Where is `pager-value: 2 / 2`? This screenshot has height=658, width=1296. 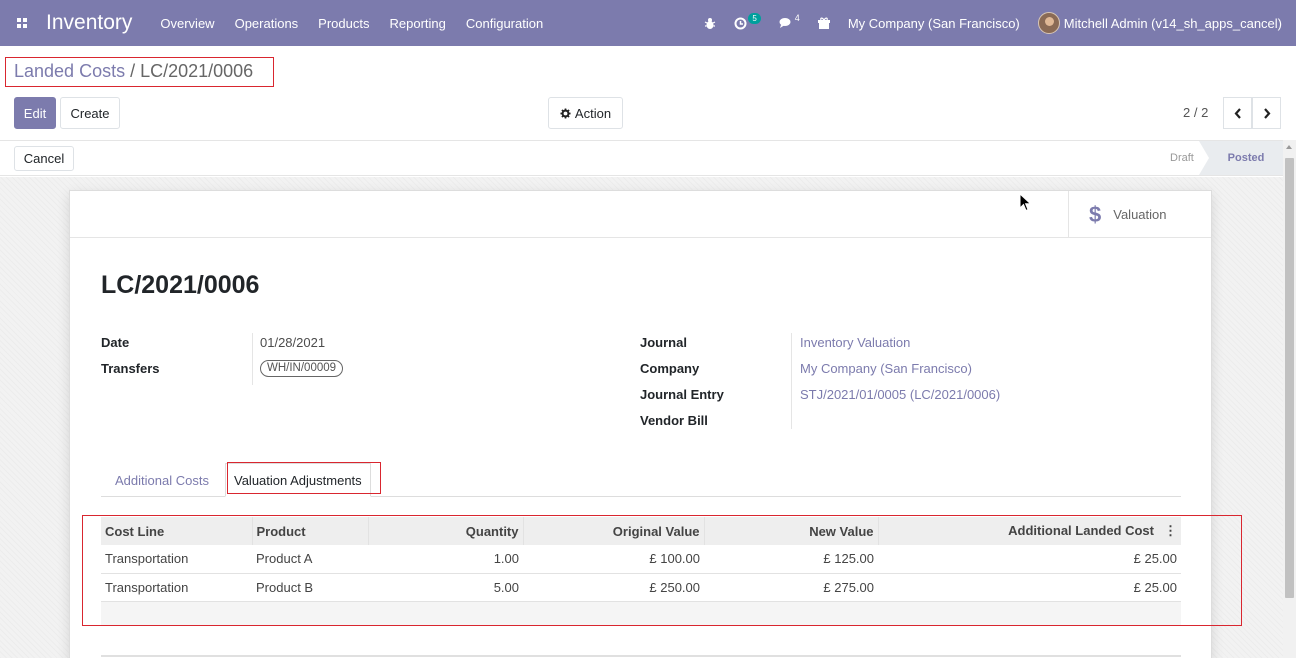
pager-value: 2 / 2 is located at coordinates (1195, 112).